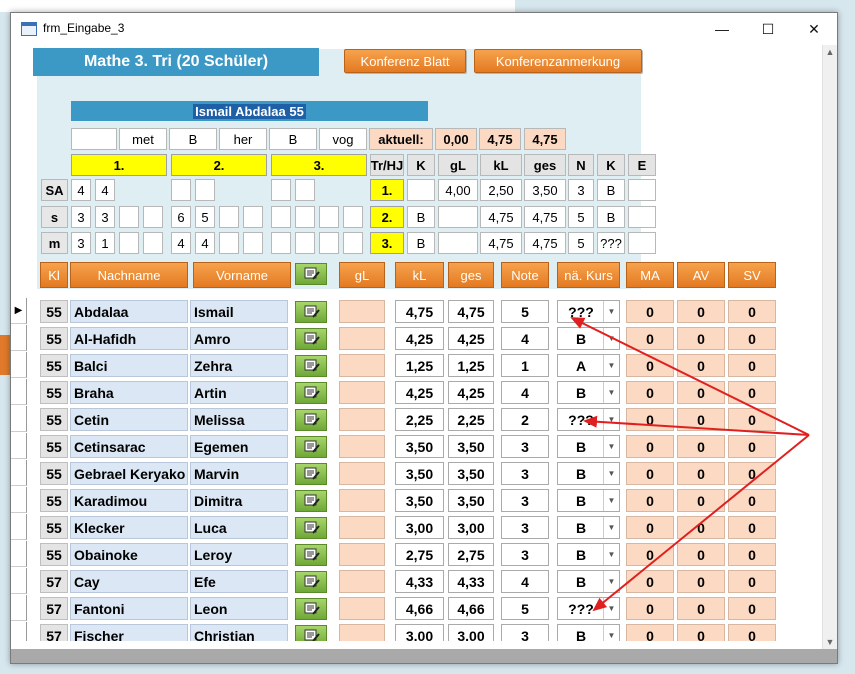  I want to click on cell-vorname: Leroy, so click(239, 554).